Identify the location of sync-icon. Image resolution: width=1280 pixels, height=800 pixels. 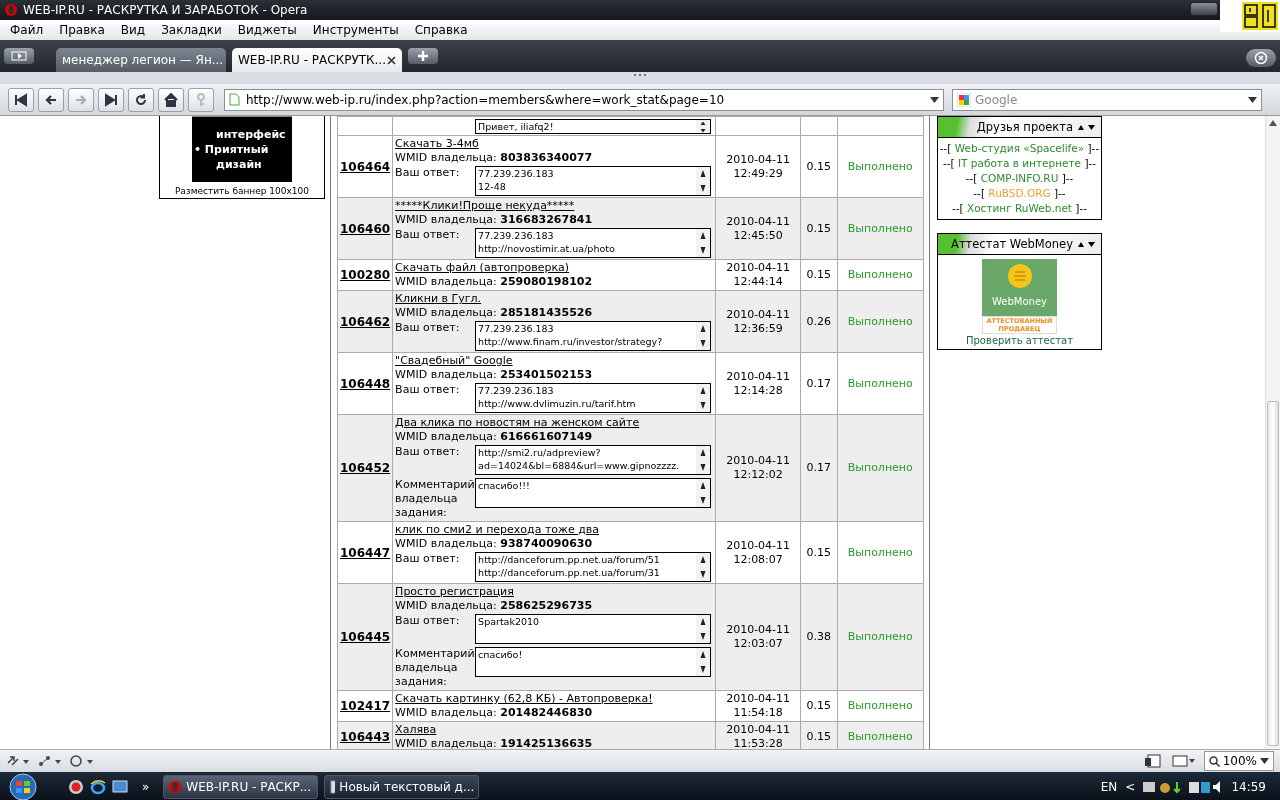
(18, 761).